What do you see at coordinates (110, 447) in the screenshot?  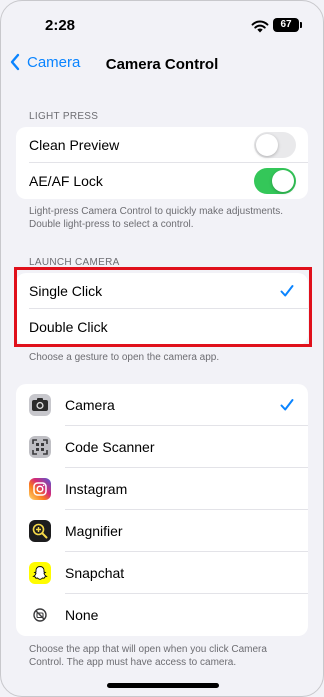 I see `app-label-code-scanner: Code Scanner` at bounding box center [110, 447].